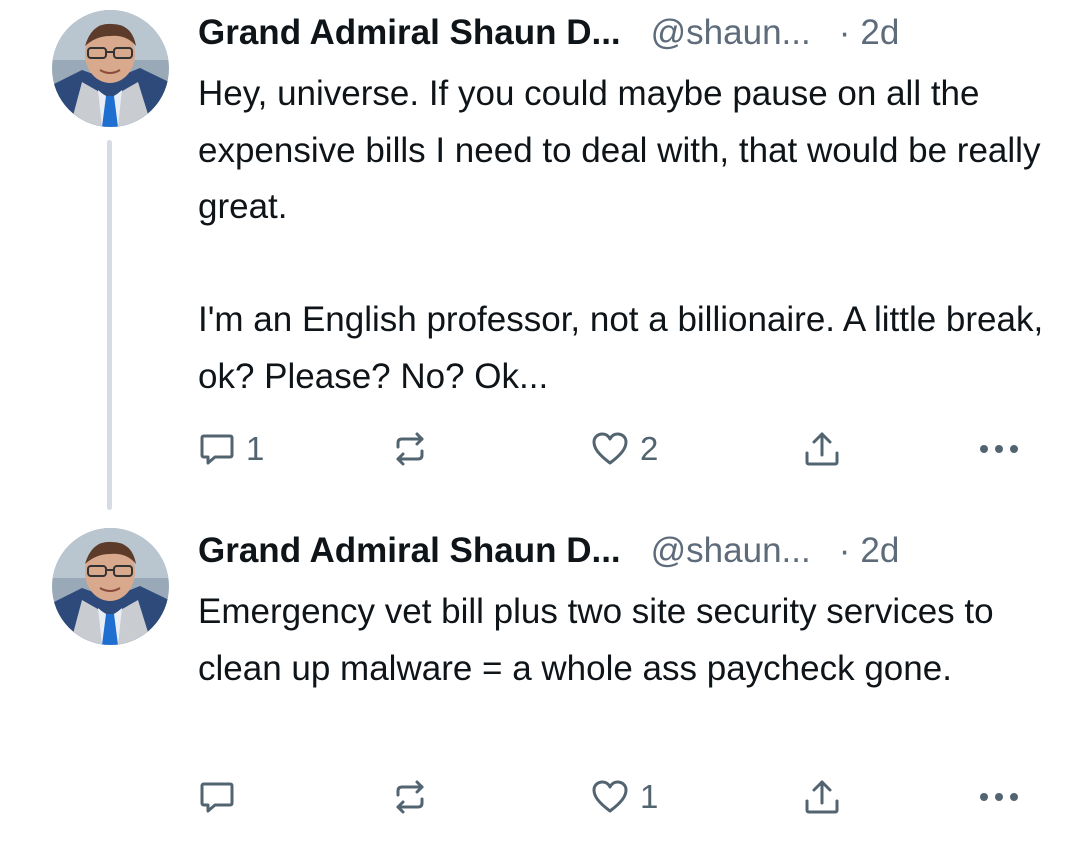 This screenshot has height=853, width=1080. I want to click on reply-button: 1, so click(231, 449).